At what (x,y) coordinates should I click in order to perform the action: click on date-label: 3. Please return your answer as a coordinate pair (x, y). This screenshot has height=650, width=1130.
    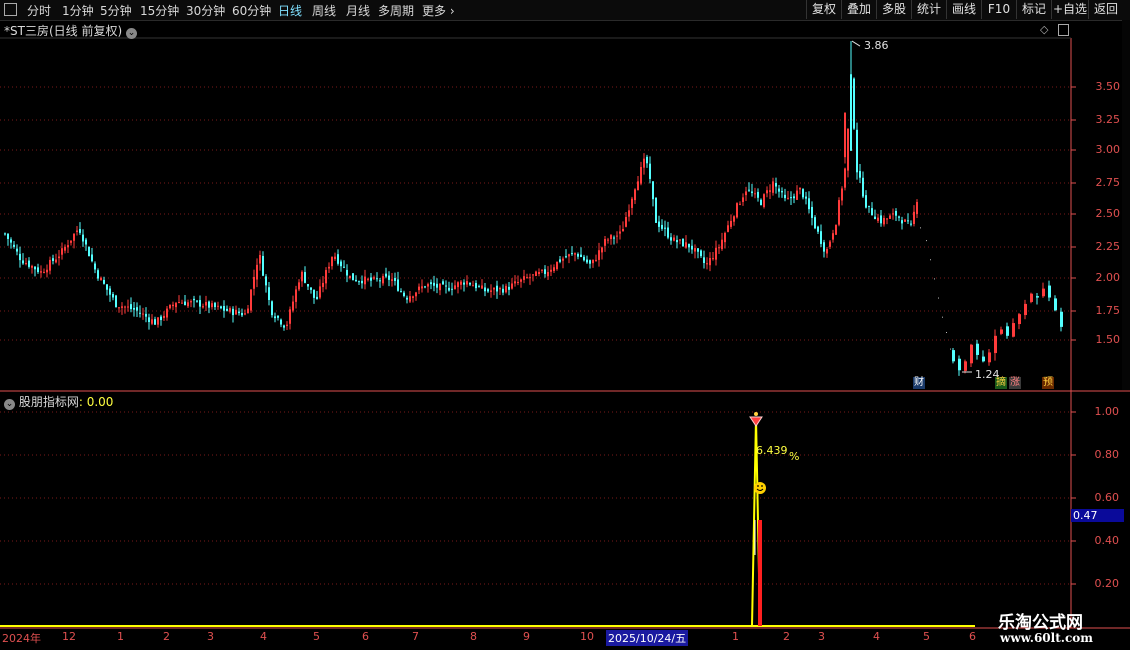
    Looking at the image, I should click on (210, 636).